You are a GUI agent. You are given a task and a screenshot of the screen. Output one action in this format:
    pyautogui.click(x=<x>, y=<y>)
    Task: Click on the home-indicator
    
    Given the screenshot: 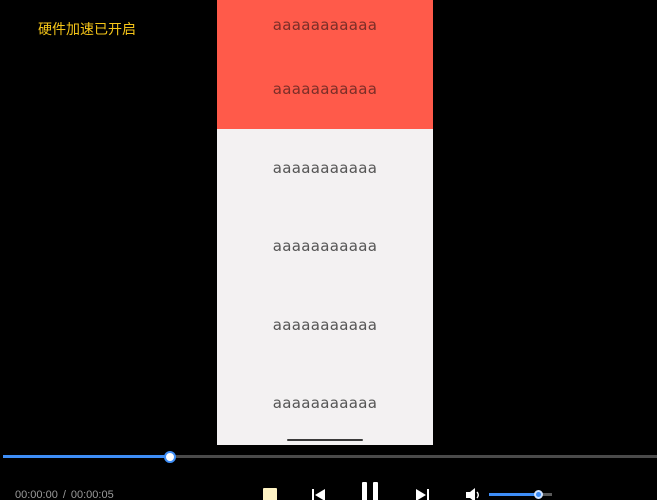 What is the action you would take?
    pyautogui.click(x=325, y=440)
    